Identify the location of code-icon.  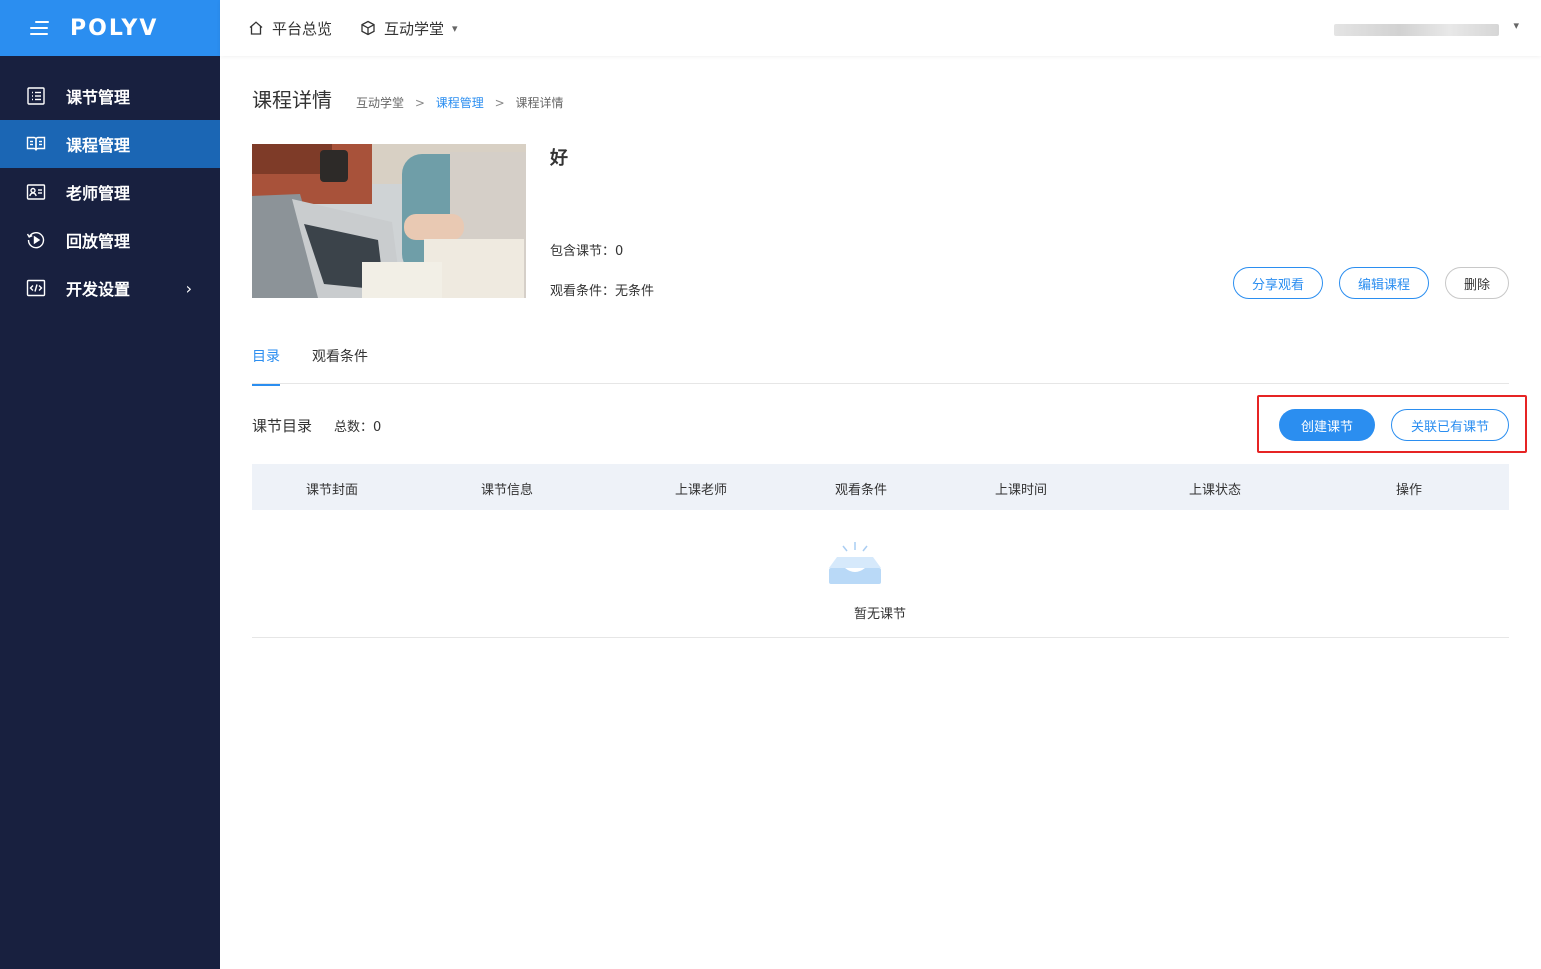
(36, 288).